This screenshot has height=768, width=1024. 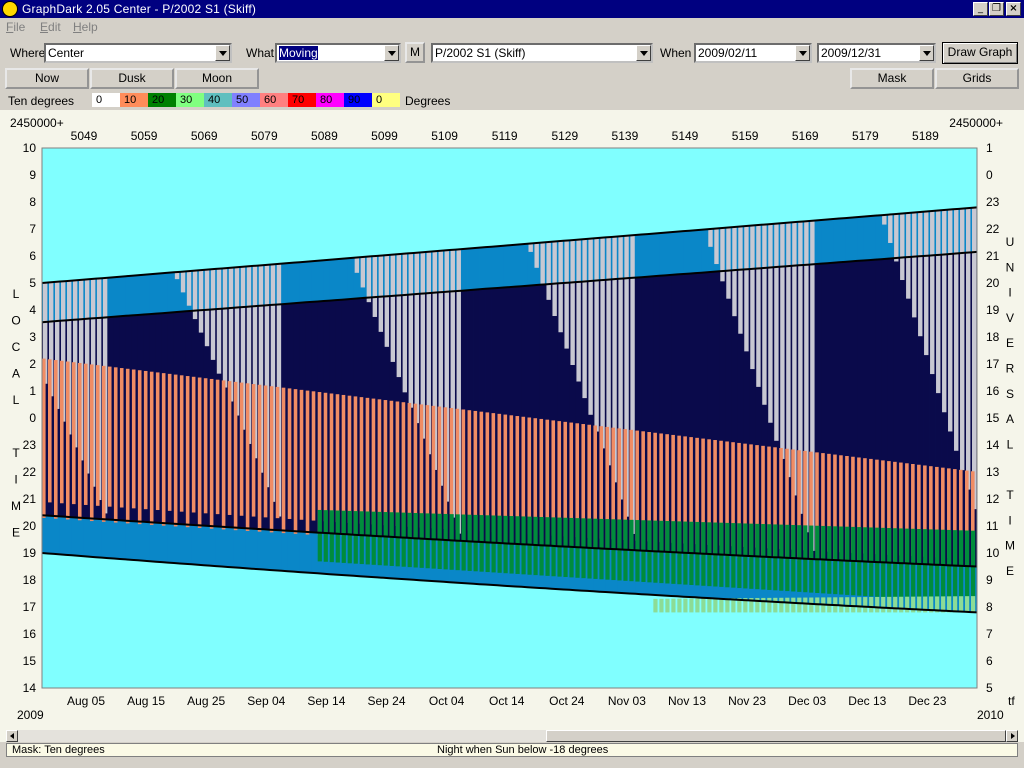 What do you see at coordinates (776, 736) in the screenshot?
I see `scroll-thumb` at bounding box center [776, 736].